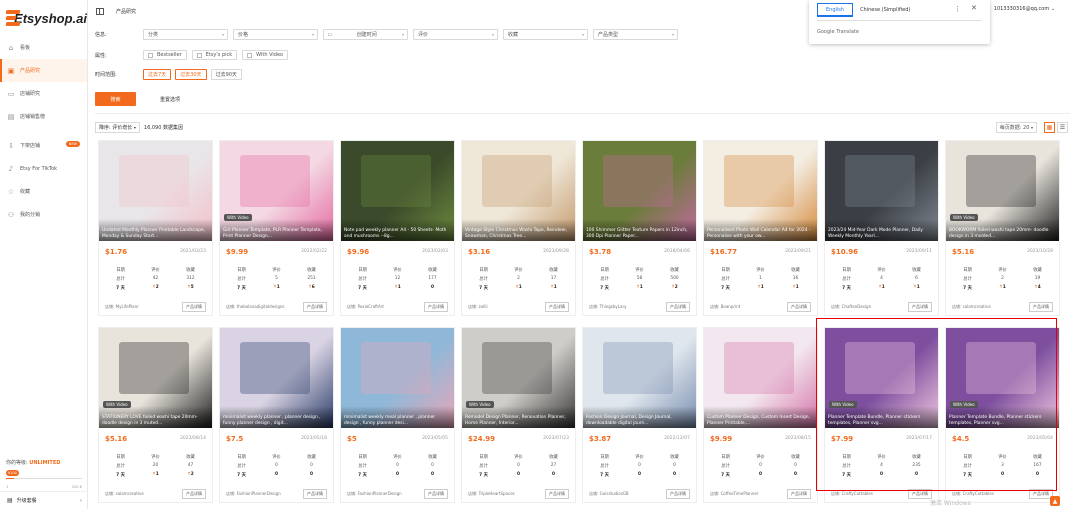  What do you see at coordinates (885, 10) in the screenshot?
I see `translate-tab-chinese: Chinese (Simplified)` at bounding box center [885, 10].